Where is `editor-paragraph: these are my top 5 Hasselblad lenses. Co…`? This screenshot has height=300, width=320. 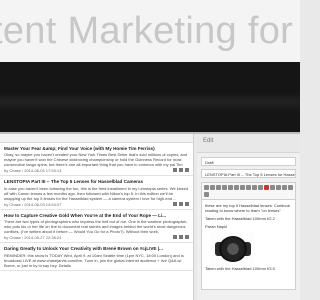 editor-paragraph: these are my top 5 Hasselblad lenses. Co… is located at coordinates (247, 208).